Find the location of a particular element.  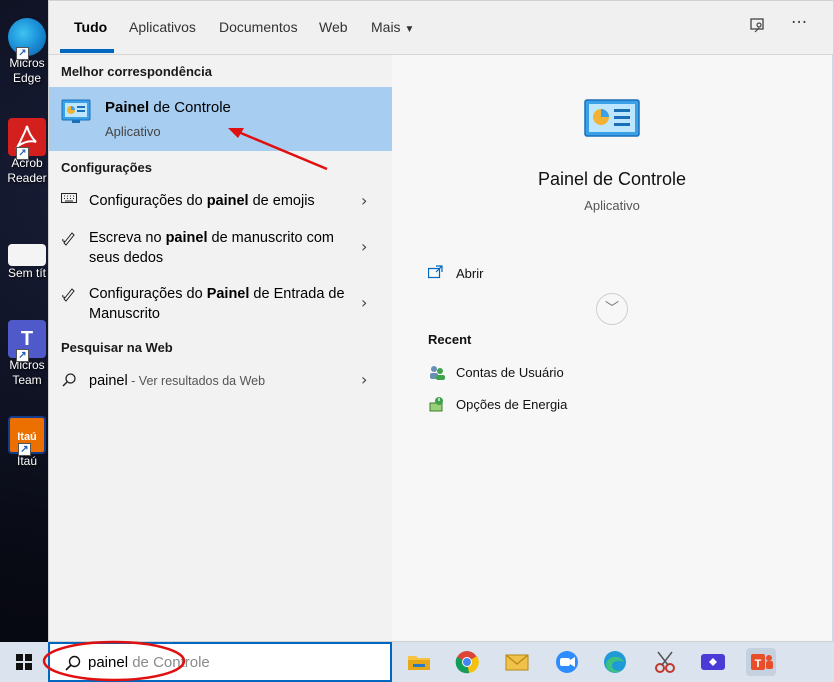

snipping-tool-icon is located at coordinates (665, 662).